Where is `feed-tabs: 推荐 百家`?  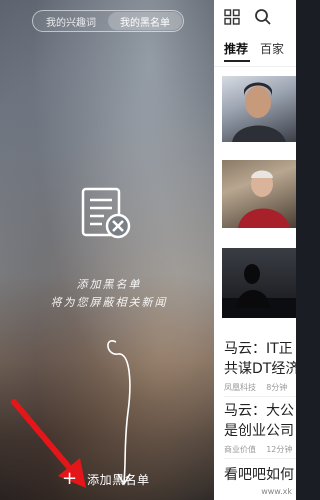 feed-tabs: 推荐 百家 is located at coordinates (254, 48).